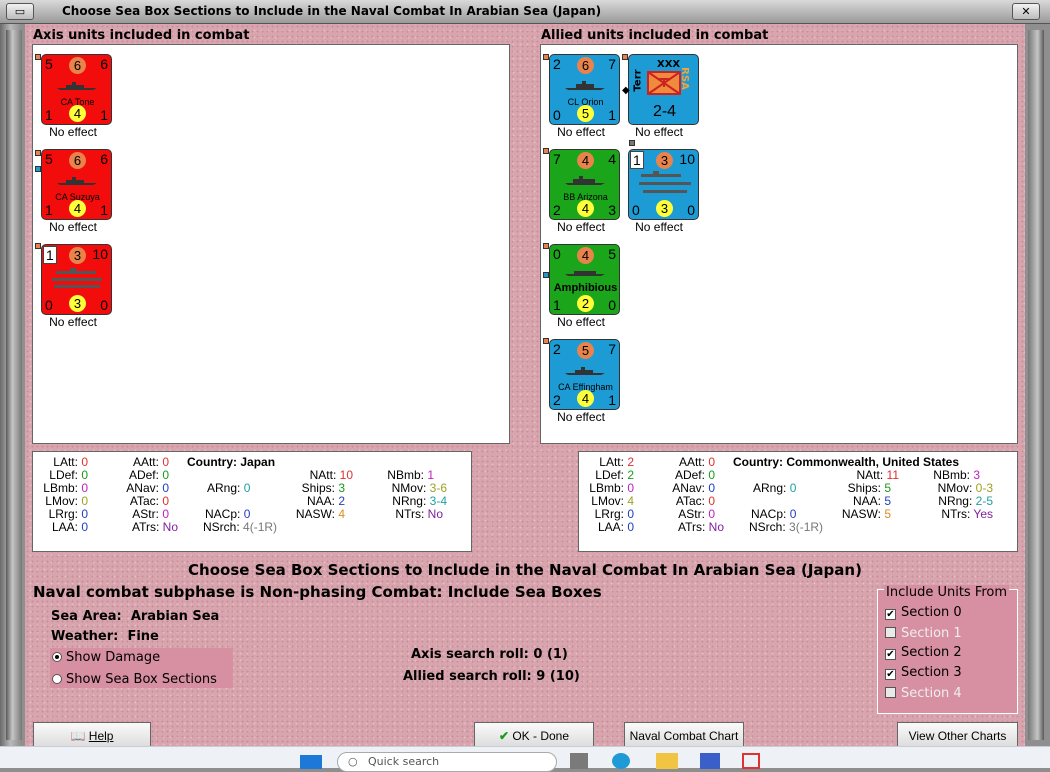 The width and height of the screenshot is (1050, 772). Describe the element at coordinates (606, 488) in the screenshot. I see `stat-label: LBmb:` at that location.